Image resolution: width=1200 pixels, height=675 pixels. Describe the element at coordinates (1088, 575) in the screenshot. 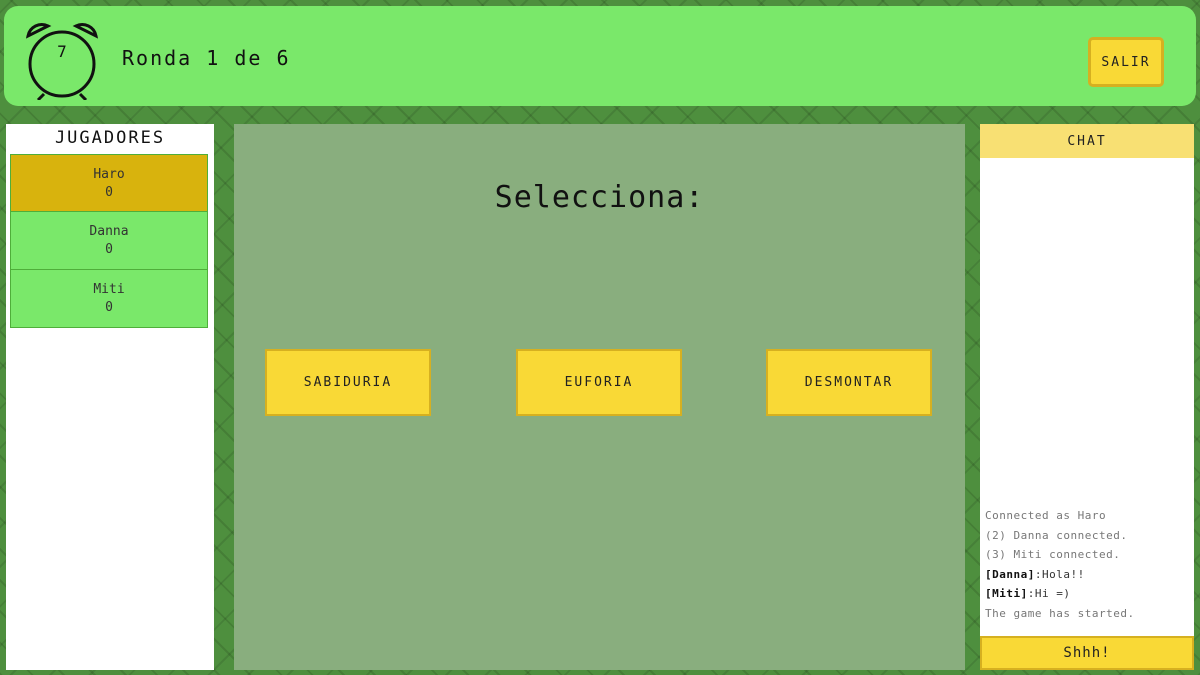

I see `chat-message: [Danna]:Hola!!` at that location.